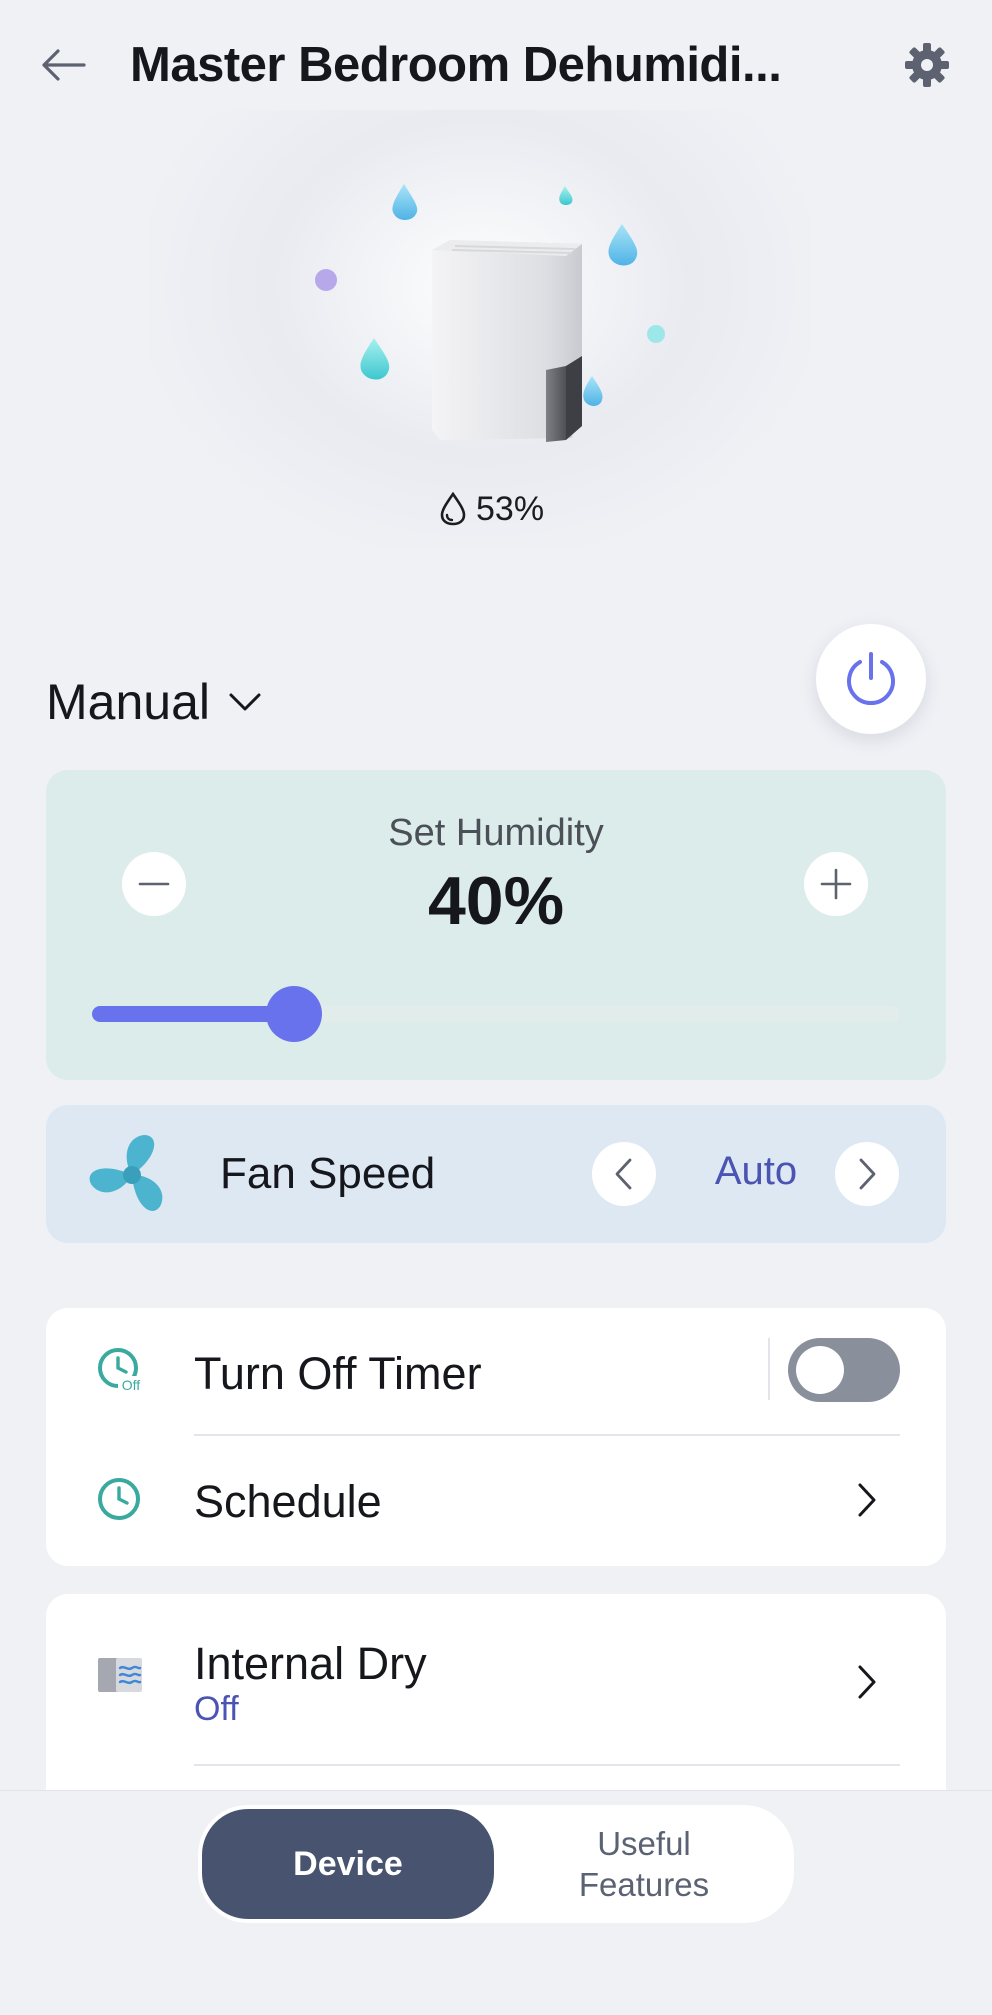  What do you see at coordinates (496, 833) in the screenshot?
I see `set-humidity-label: Set Humidity` at bounding box center [496, 833].